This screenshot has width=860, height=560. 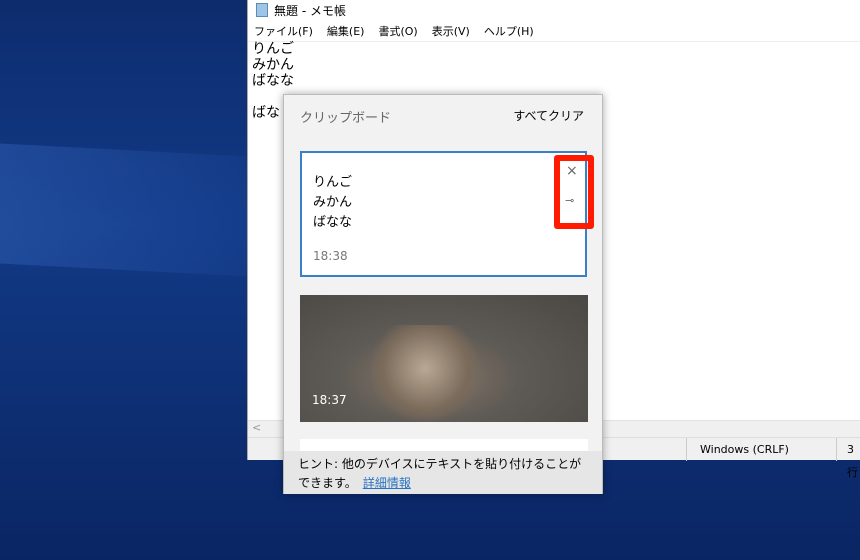 I want to click on encoding-status: Windows (CRLF), so click(x=766, y=449).